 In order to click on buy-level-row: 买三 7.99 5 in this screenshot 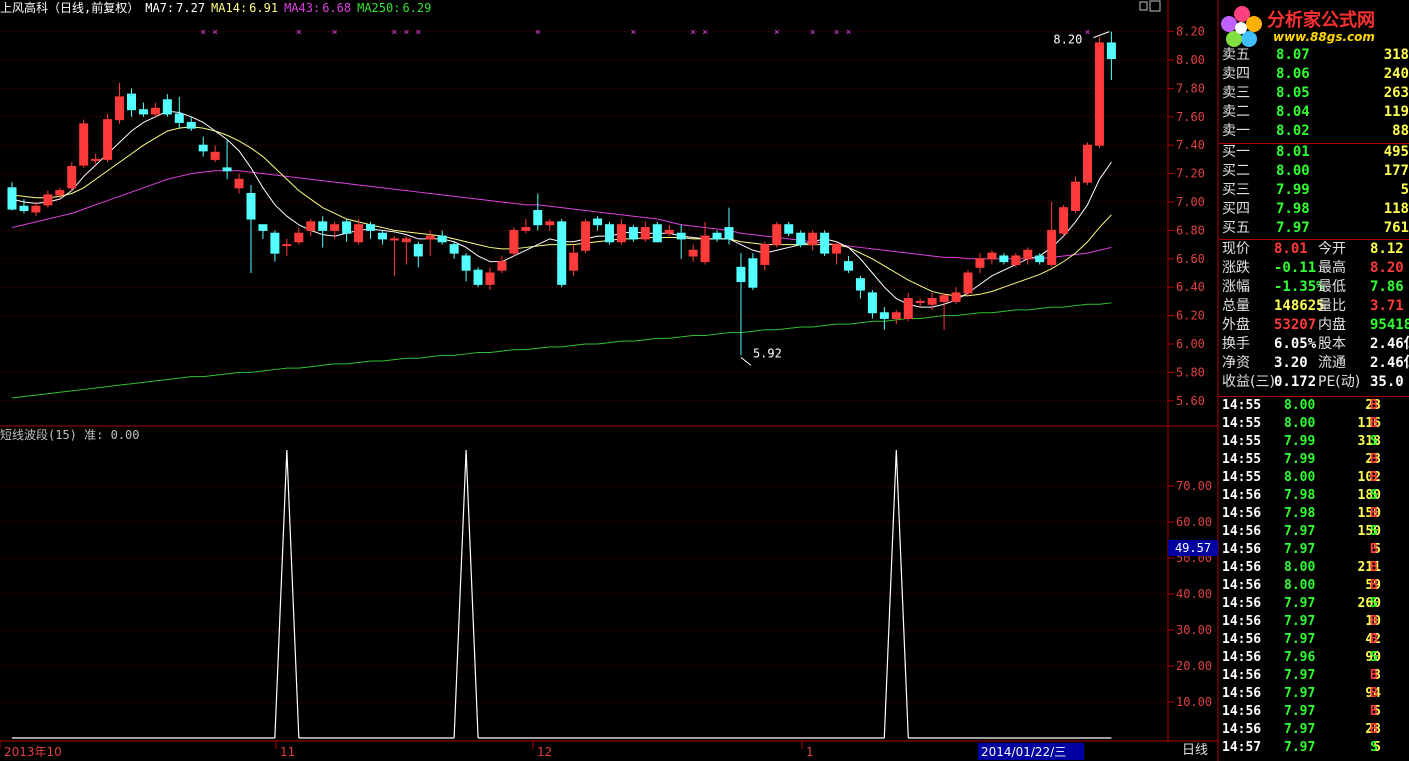, I will do `click(1315, 190)`.